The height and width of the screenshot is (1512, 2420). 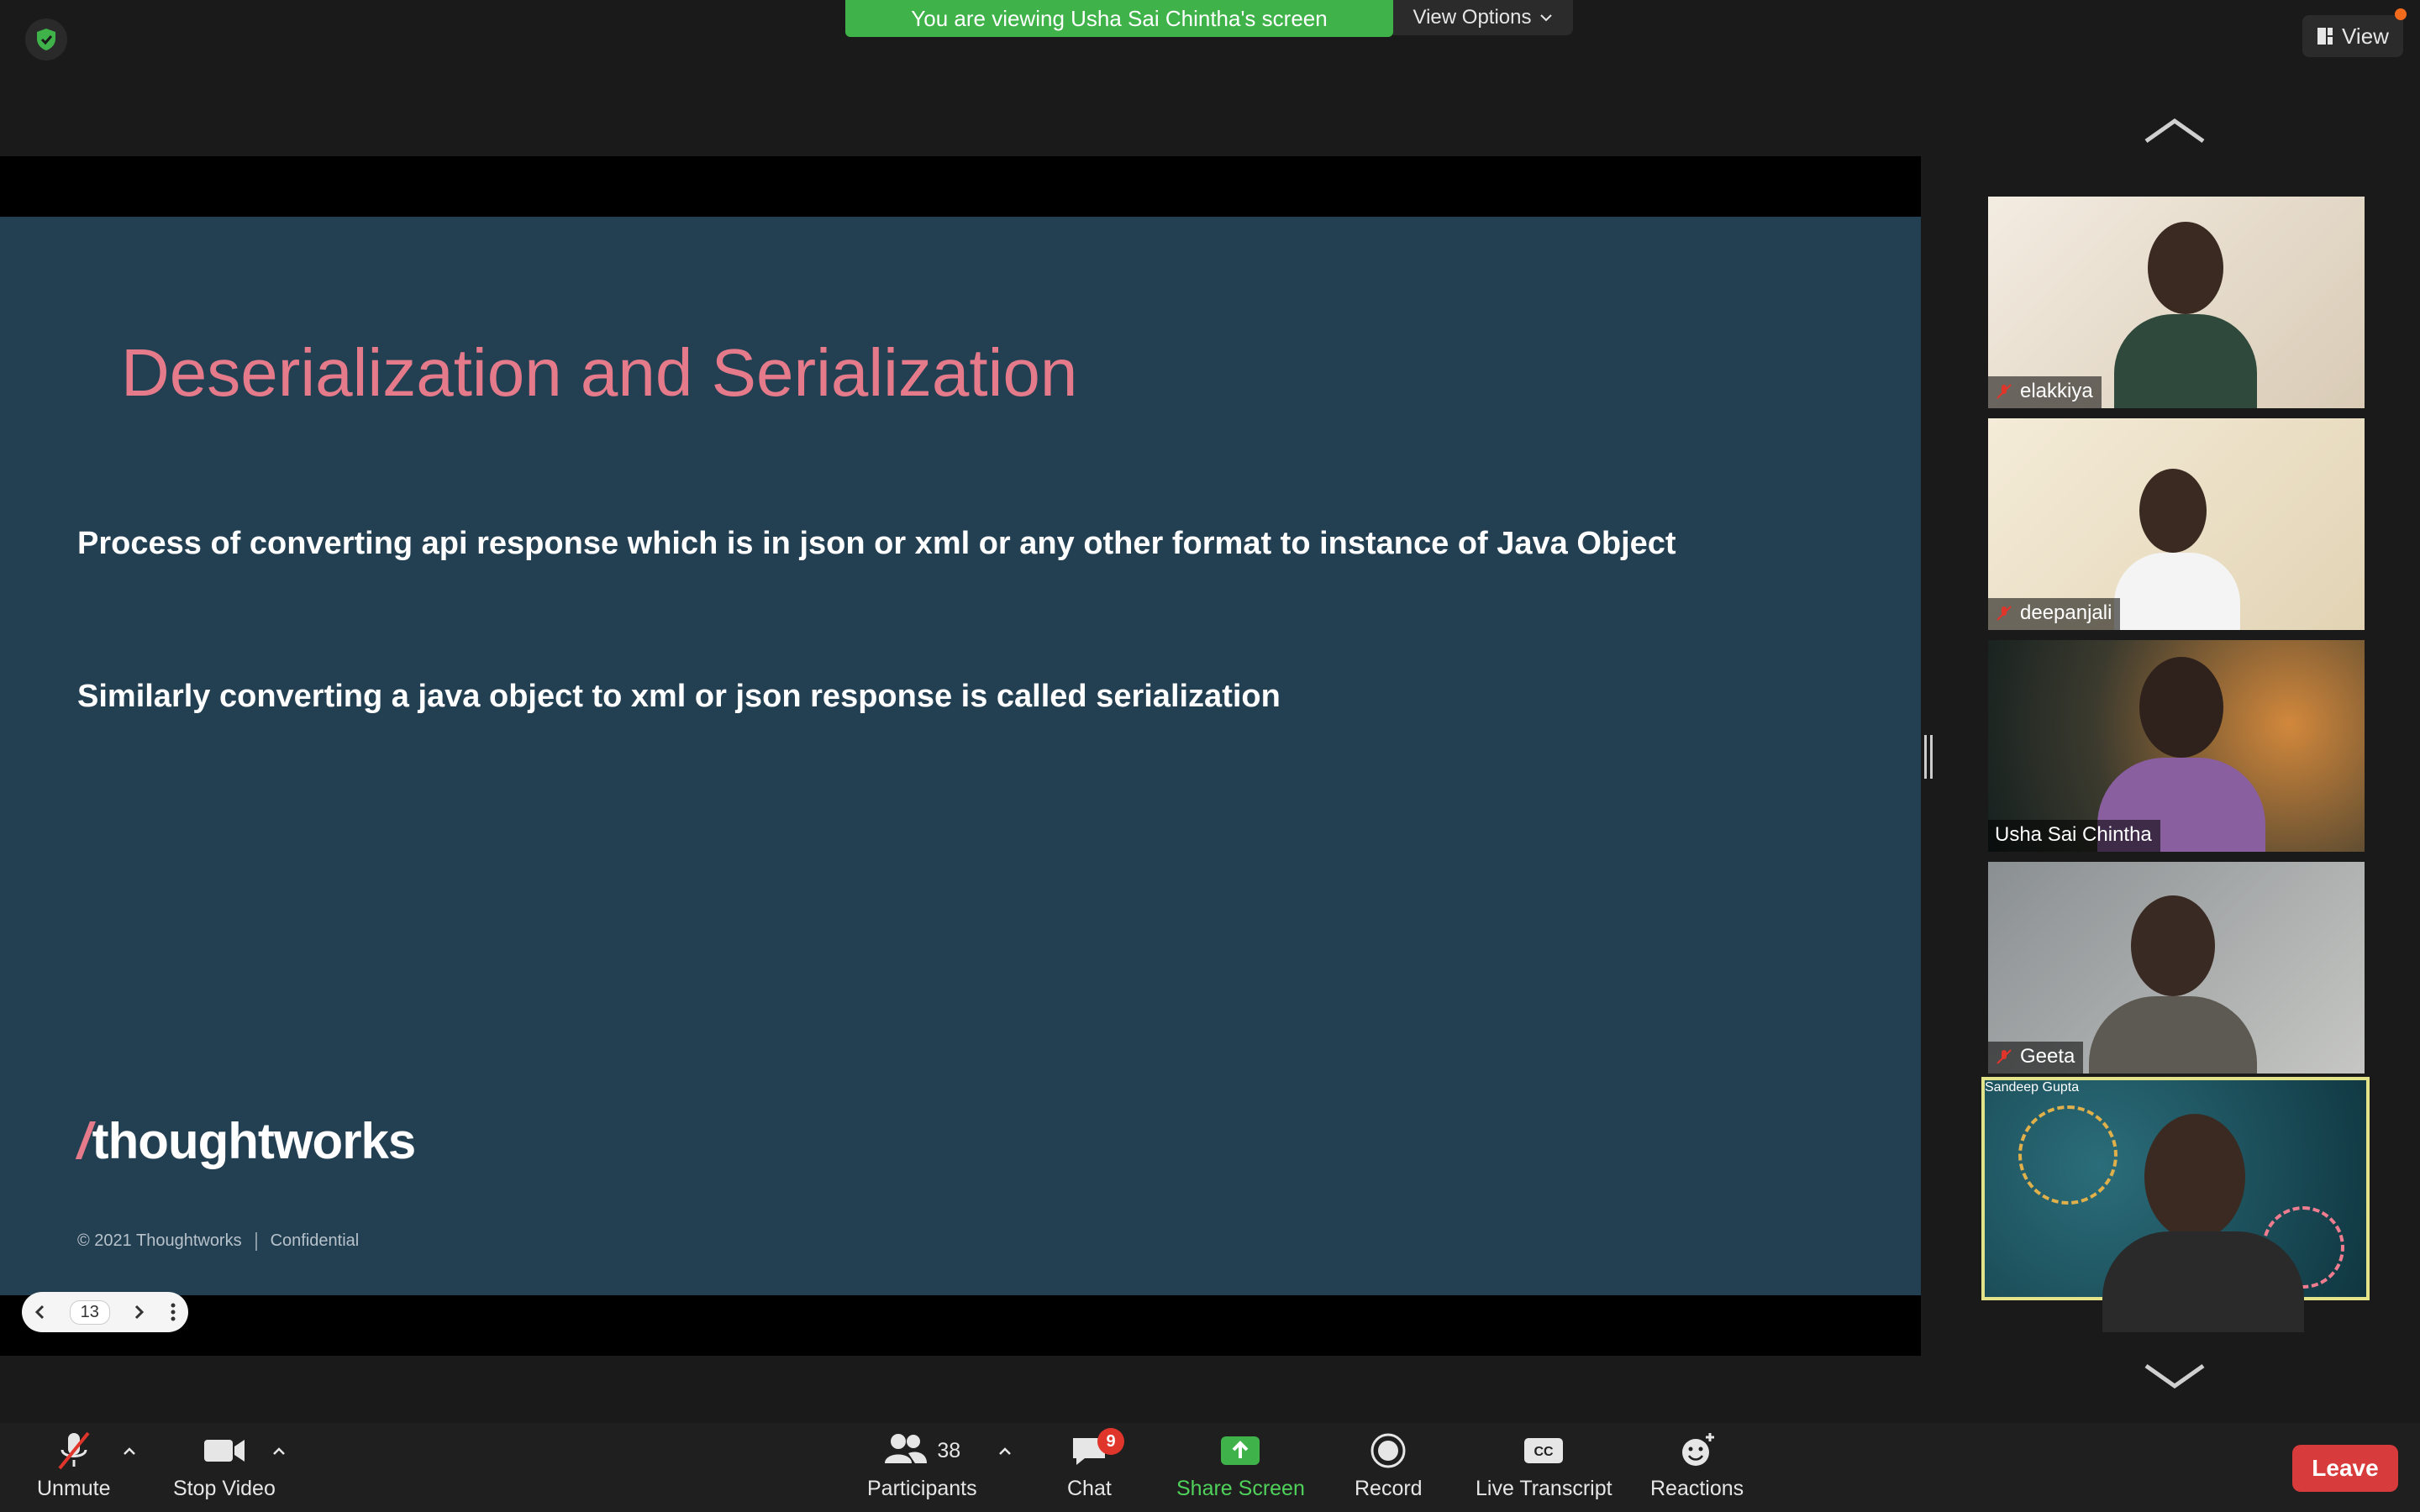 I want to click on reactions-smiley-icon, so click(x=1697, y=1449).